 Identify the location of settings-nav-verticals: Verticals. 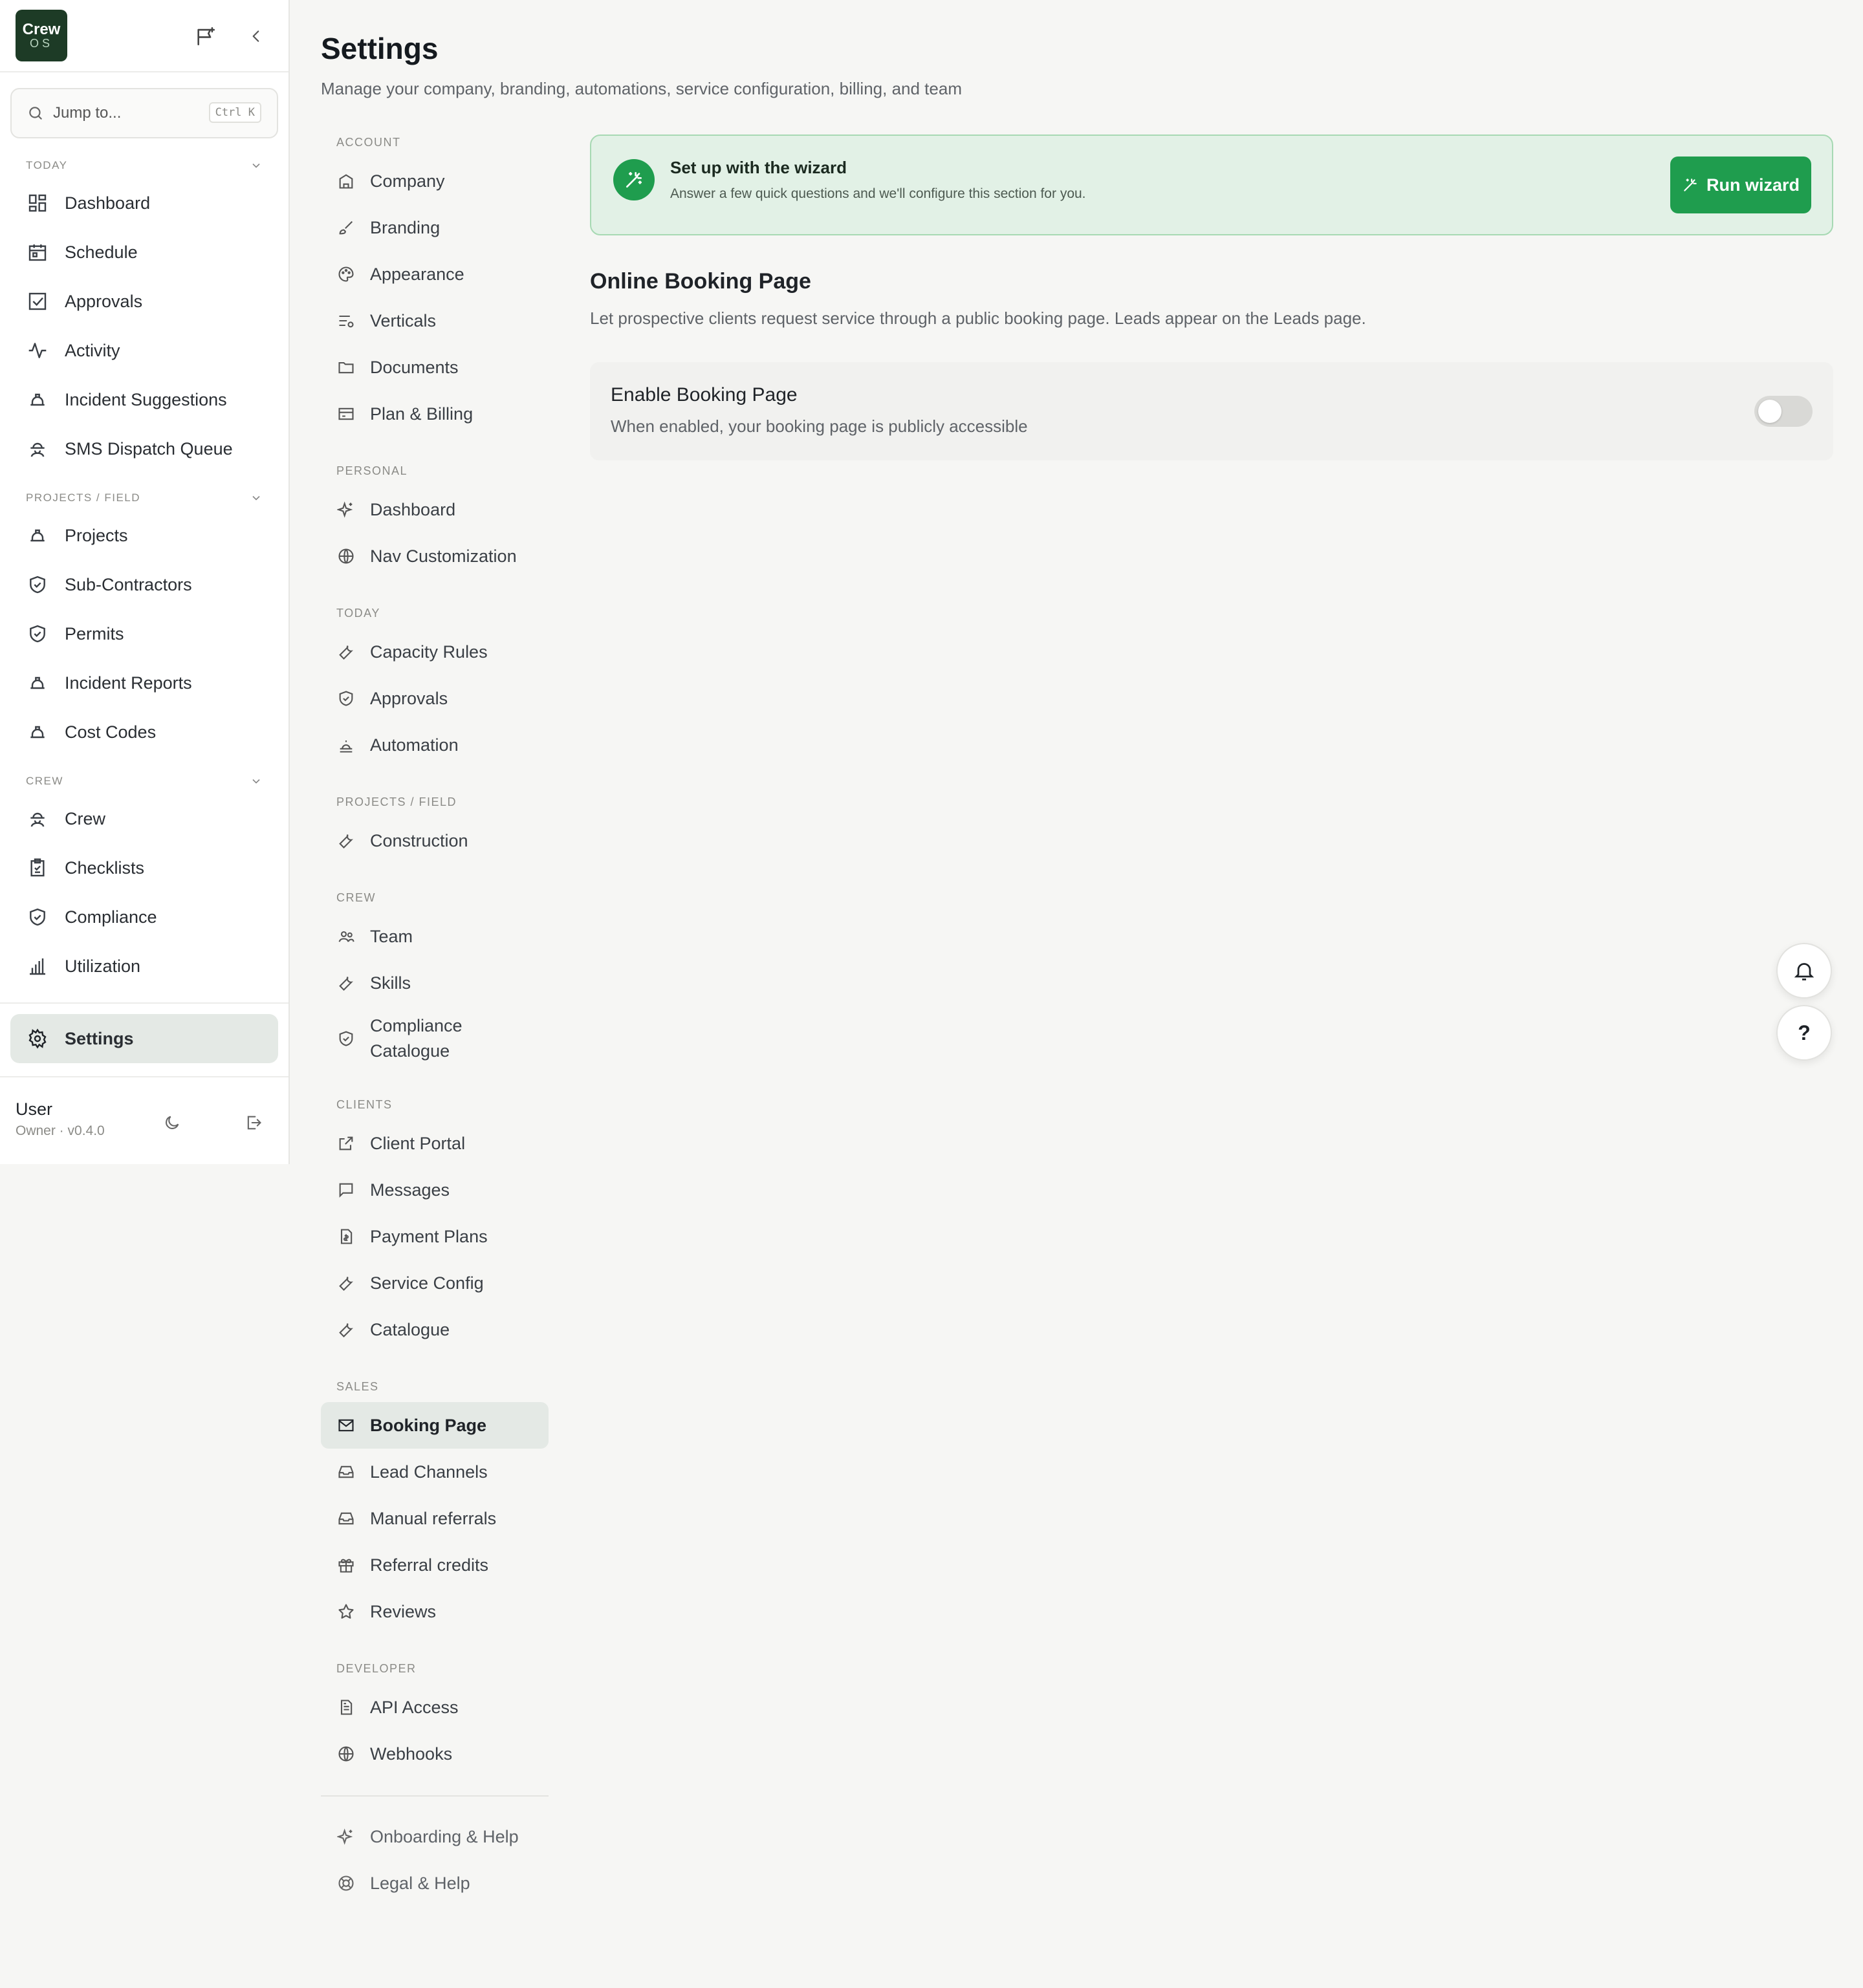
(435, 320).